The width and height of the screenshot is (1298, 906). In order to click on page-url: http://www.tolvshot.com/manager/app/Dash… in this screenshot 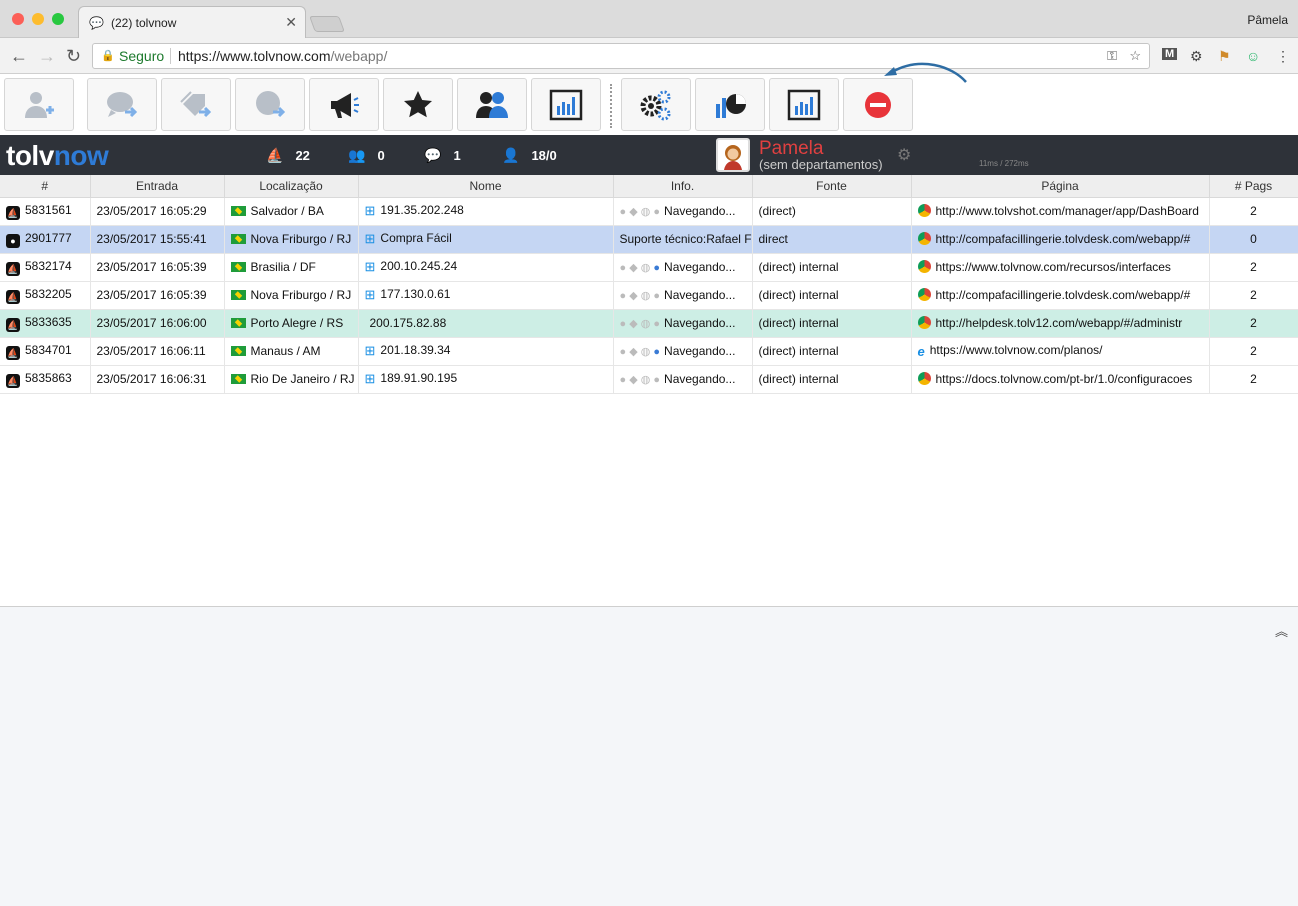, I will do `click(1067, 211)`.